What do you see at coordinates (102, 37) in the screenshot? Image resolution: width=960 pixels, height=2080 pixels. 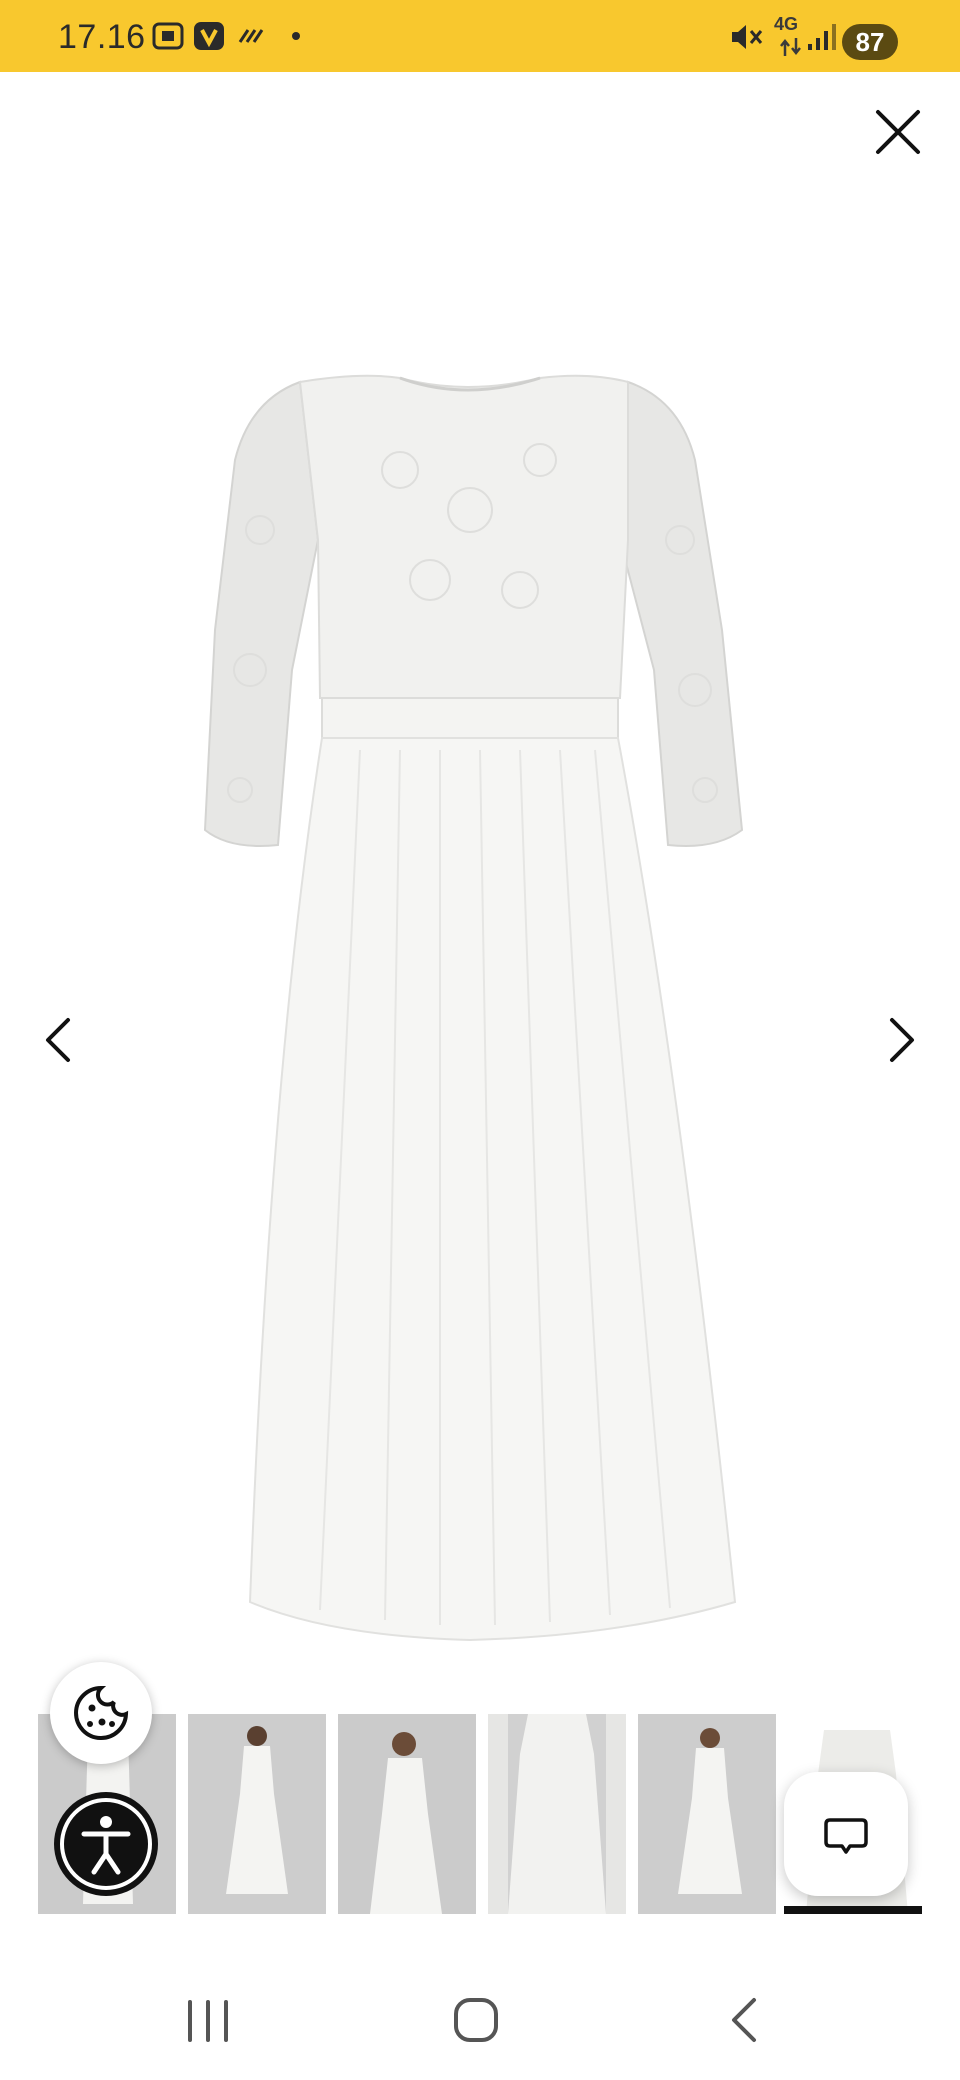 I see `status-time: 17.16` at bounding box center [102, 37].